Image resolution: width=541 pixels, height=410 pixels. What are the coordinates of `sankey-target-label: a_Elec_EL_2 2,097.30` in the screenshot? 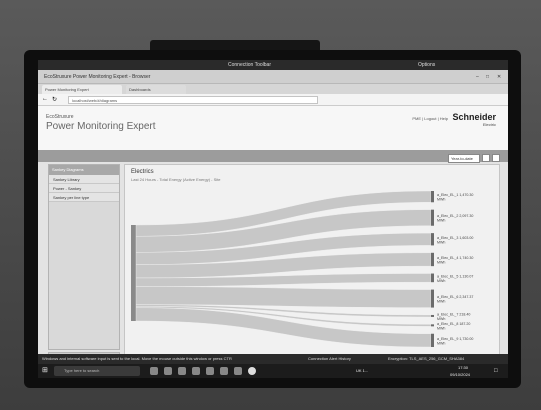 It's located at (455, 216).